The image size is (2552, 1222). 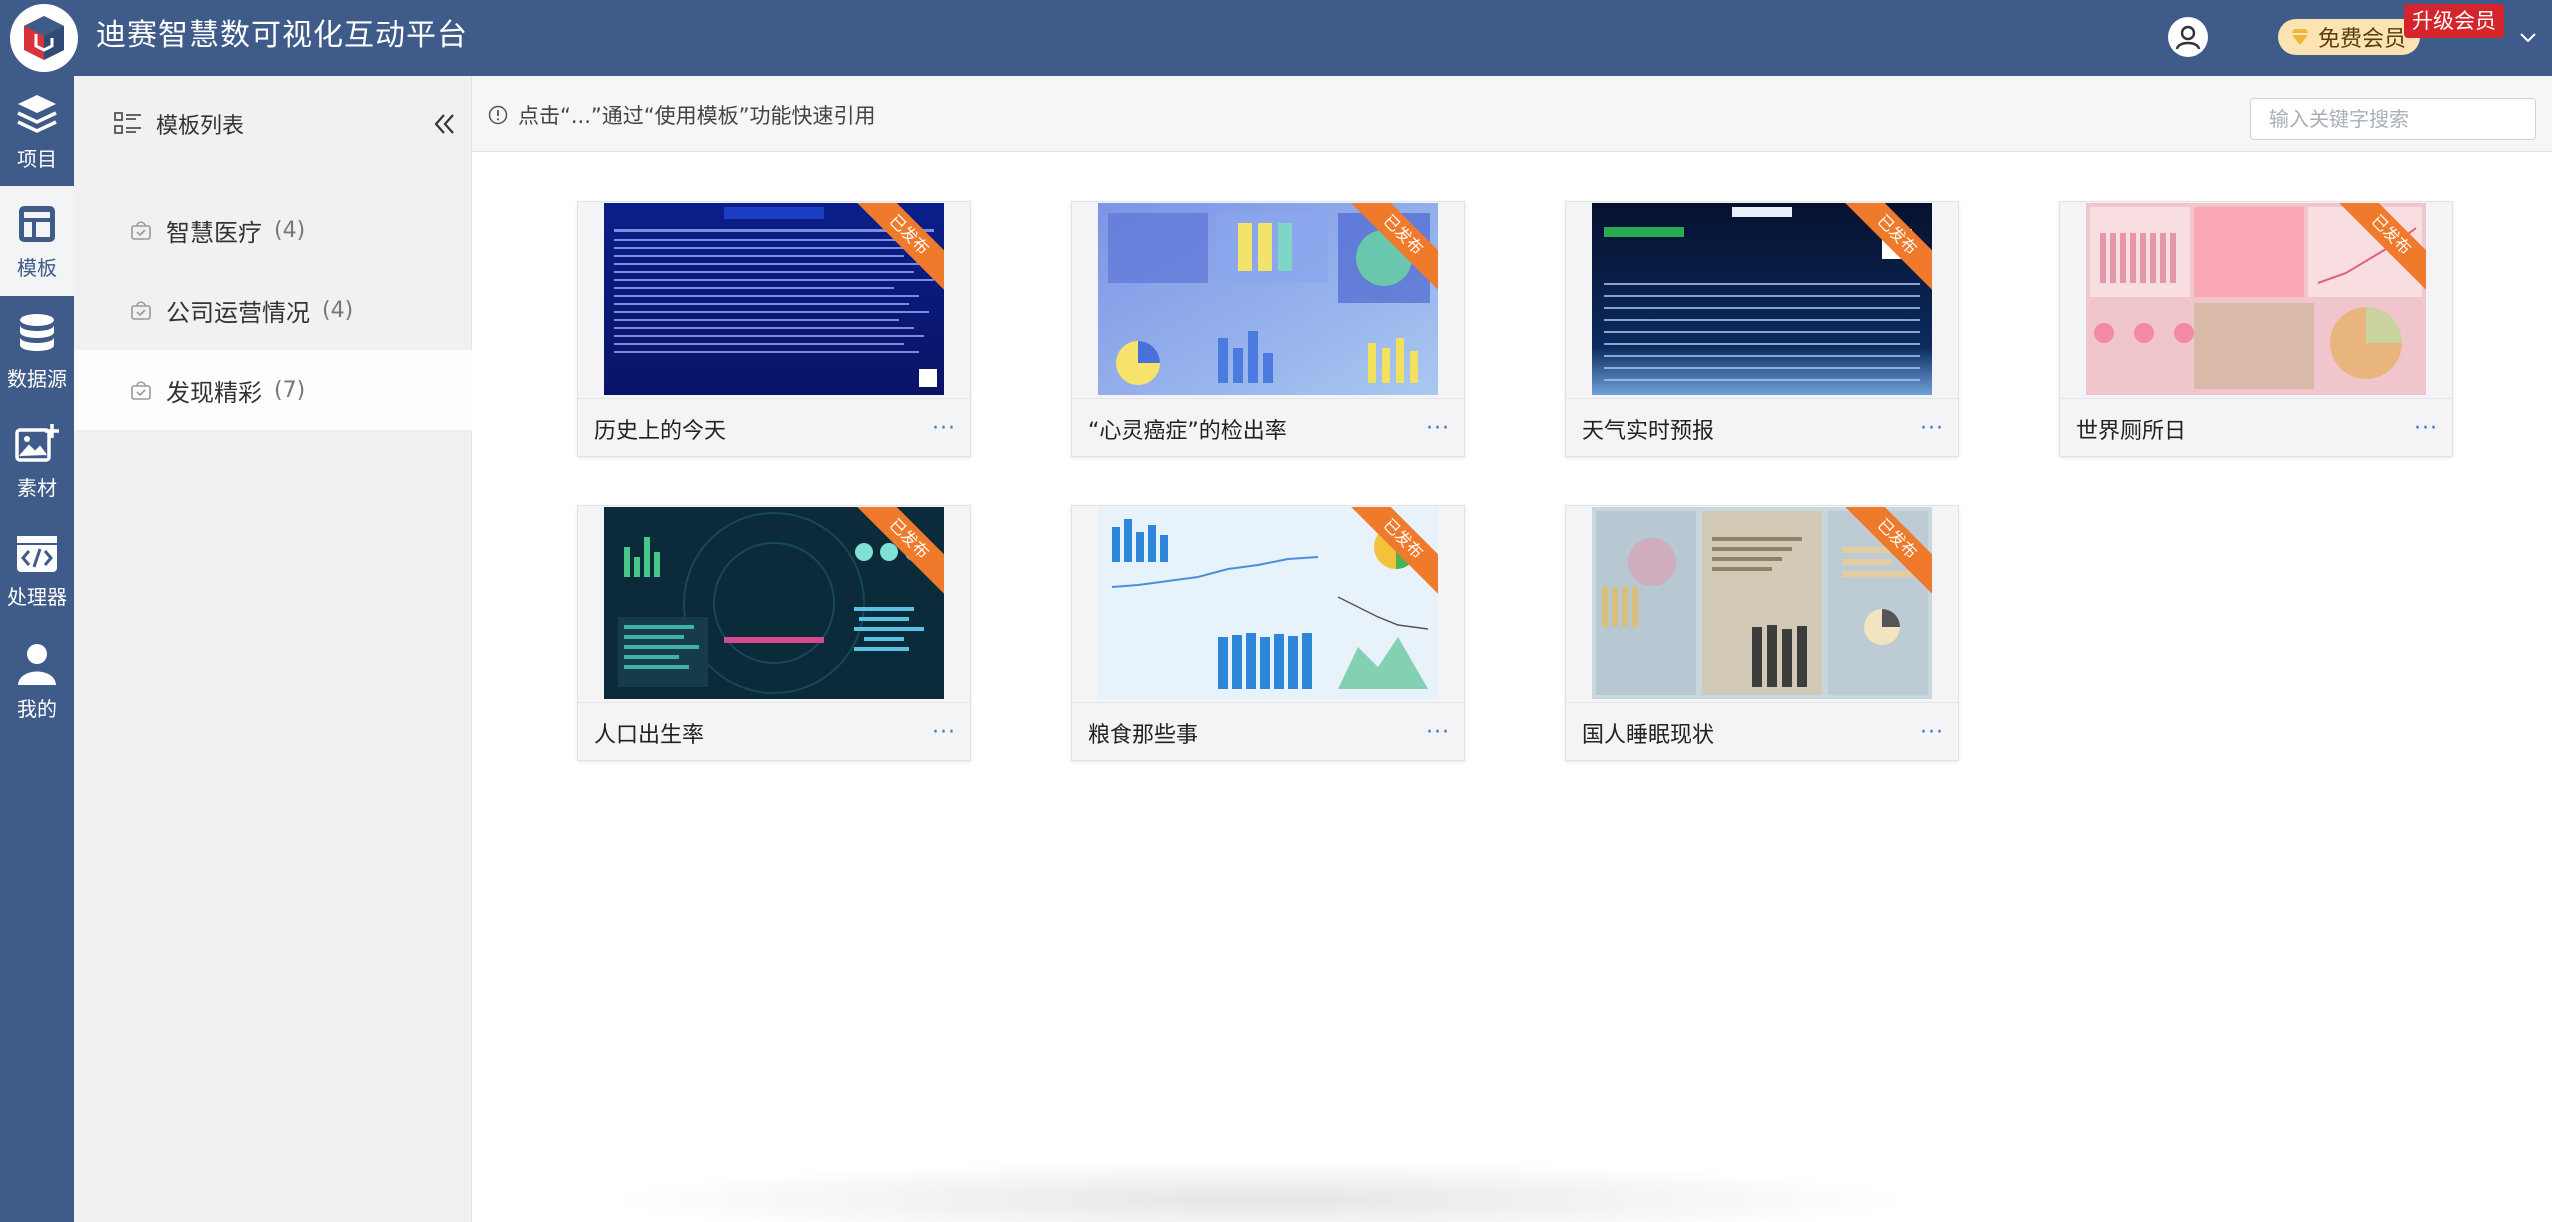 I want to click on template-card: 已发布 世界厕所日 ···, so click(x=2256, y=329).